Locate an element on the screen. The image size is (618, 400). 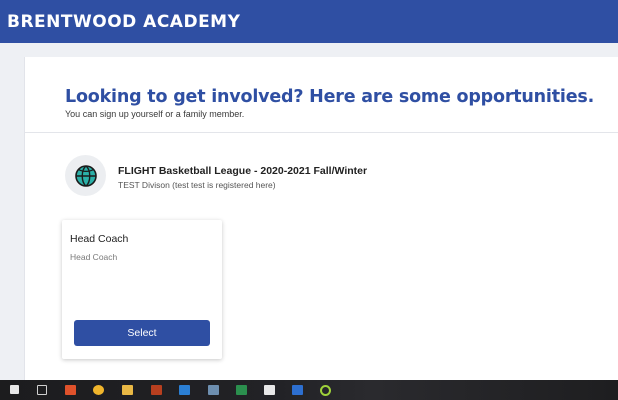
windows-taskbar is located at coordinates (309, 390).